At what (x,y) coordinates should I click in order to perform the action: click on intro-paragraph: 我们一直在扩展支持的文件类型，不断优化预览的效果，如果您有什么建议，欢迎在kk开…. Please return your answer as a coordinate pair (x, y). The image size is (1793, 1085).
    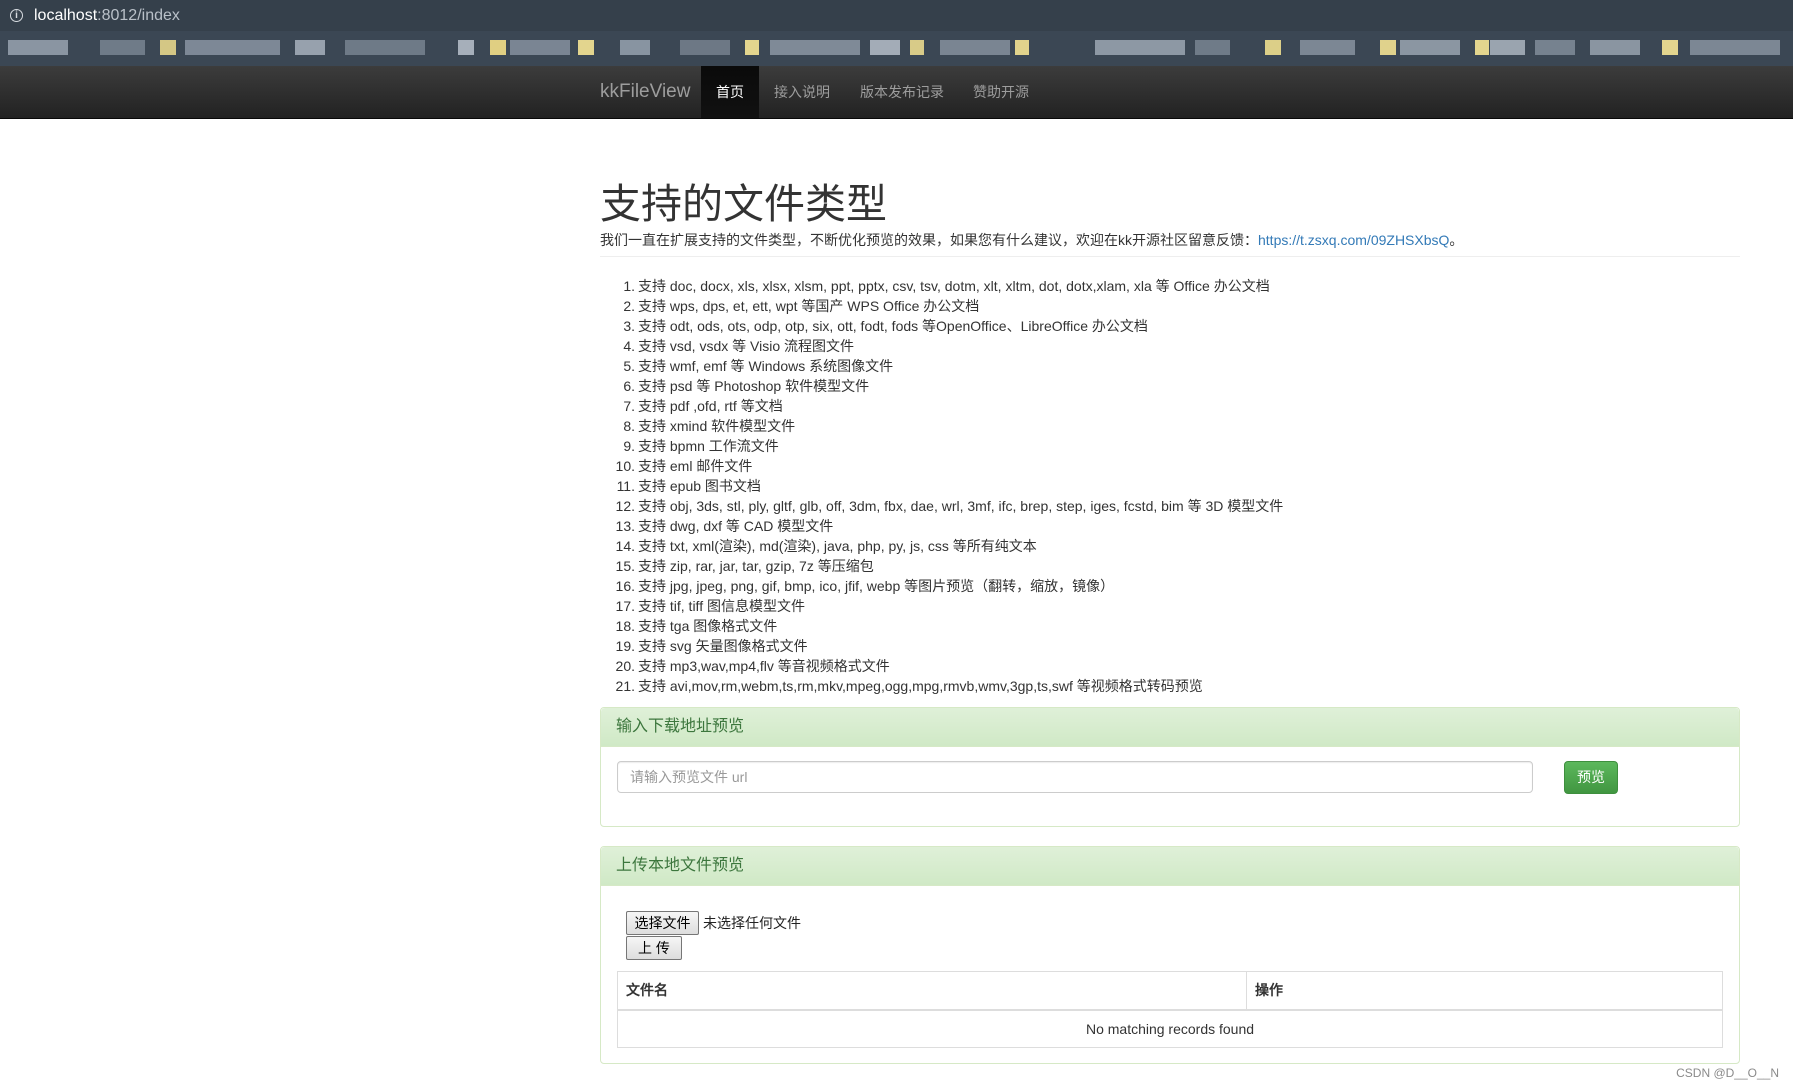
    Looking at the image, I should click on (1031, 240).